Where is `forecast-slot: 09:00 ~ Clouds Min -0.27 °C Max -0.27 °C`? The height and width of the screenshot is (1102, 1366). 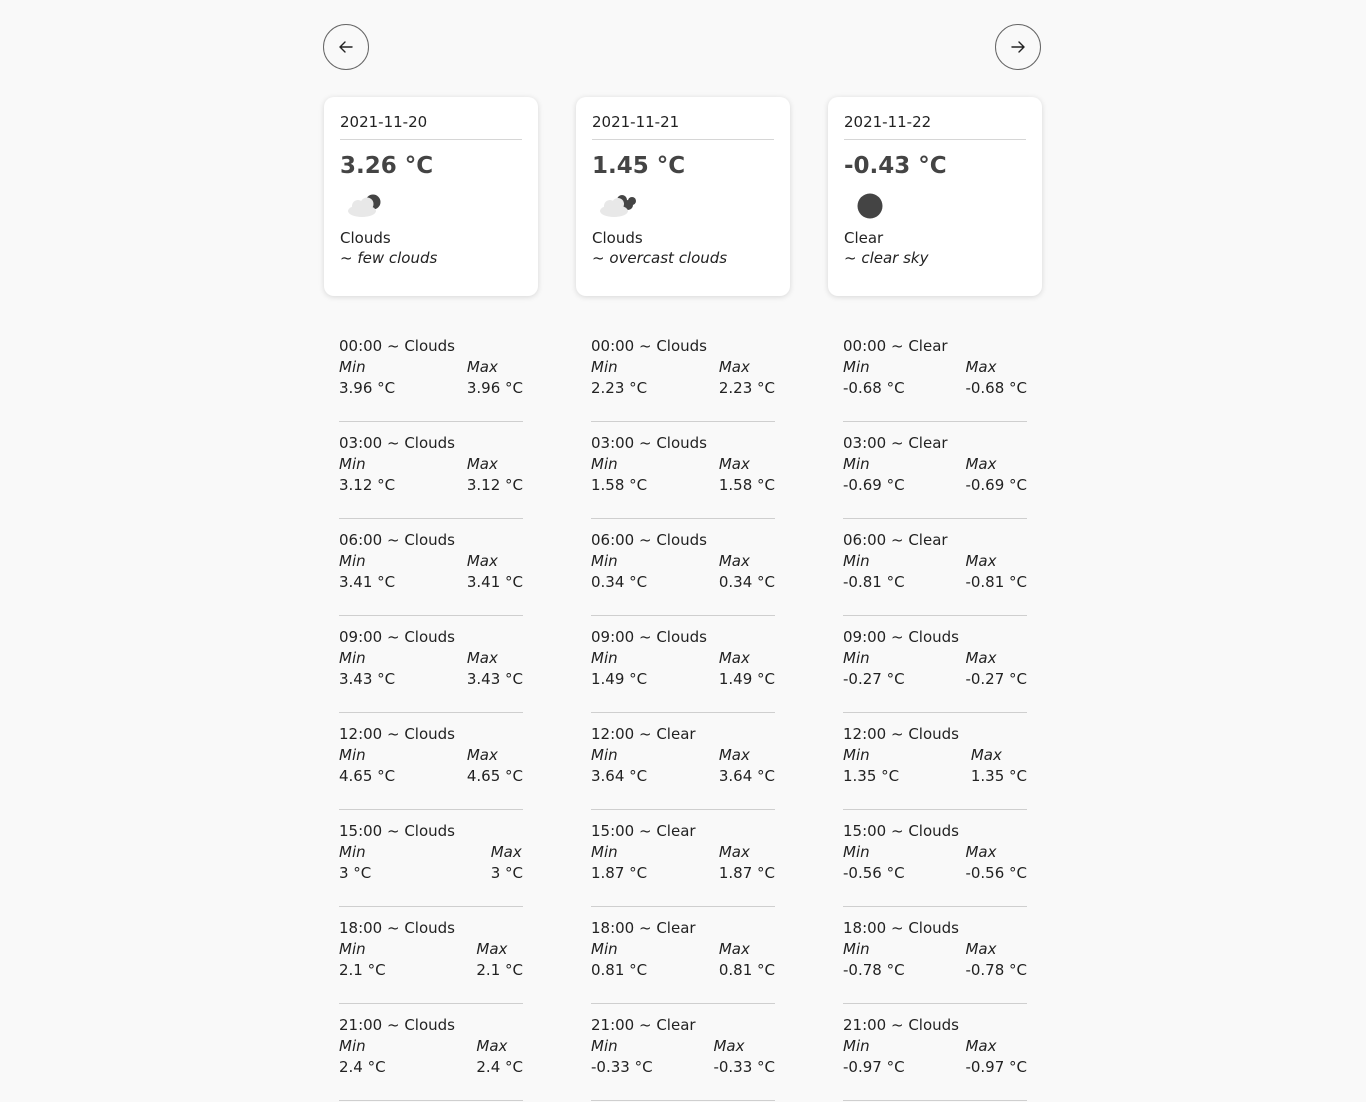 forecast-slot: 09:00 ~ Clouds Min -0.27 °C Max -0.27 °C is located at coordinates (935, 665).